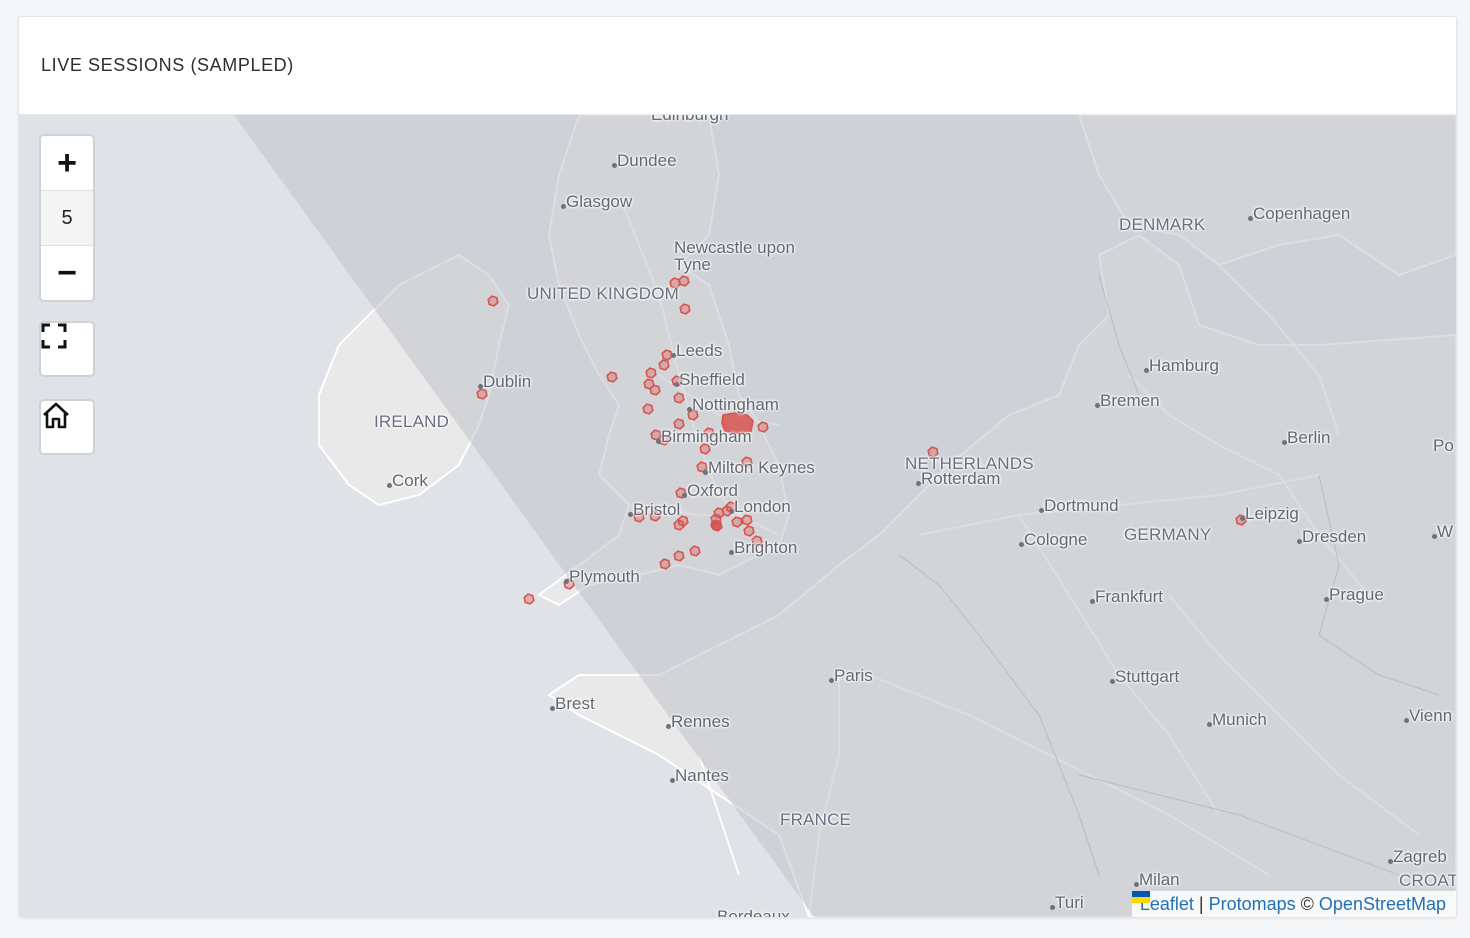 The image size is (1470, 938). I want to click on city-dot-rotterdam, so click(918, 483).